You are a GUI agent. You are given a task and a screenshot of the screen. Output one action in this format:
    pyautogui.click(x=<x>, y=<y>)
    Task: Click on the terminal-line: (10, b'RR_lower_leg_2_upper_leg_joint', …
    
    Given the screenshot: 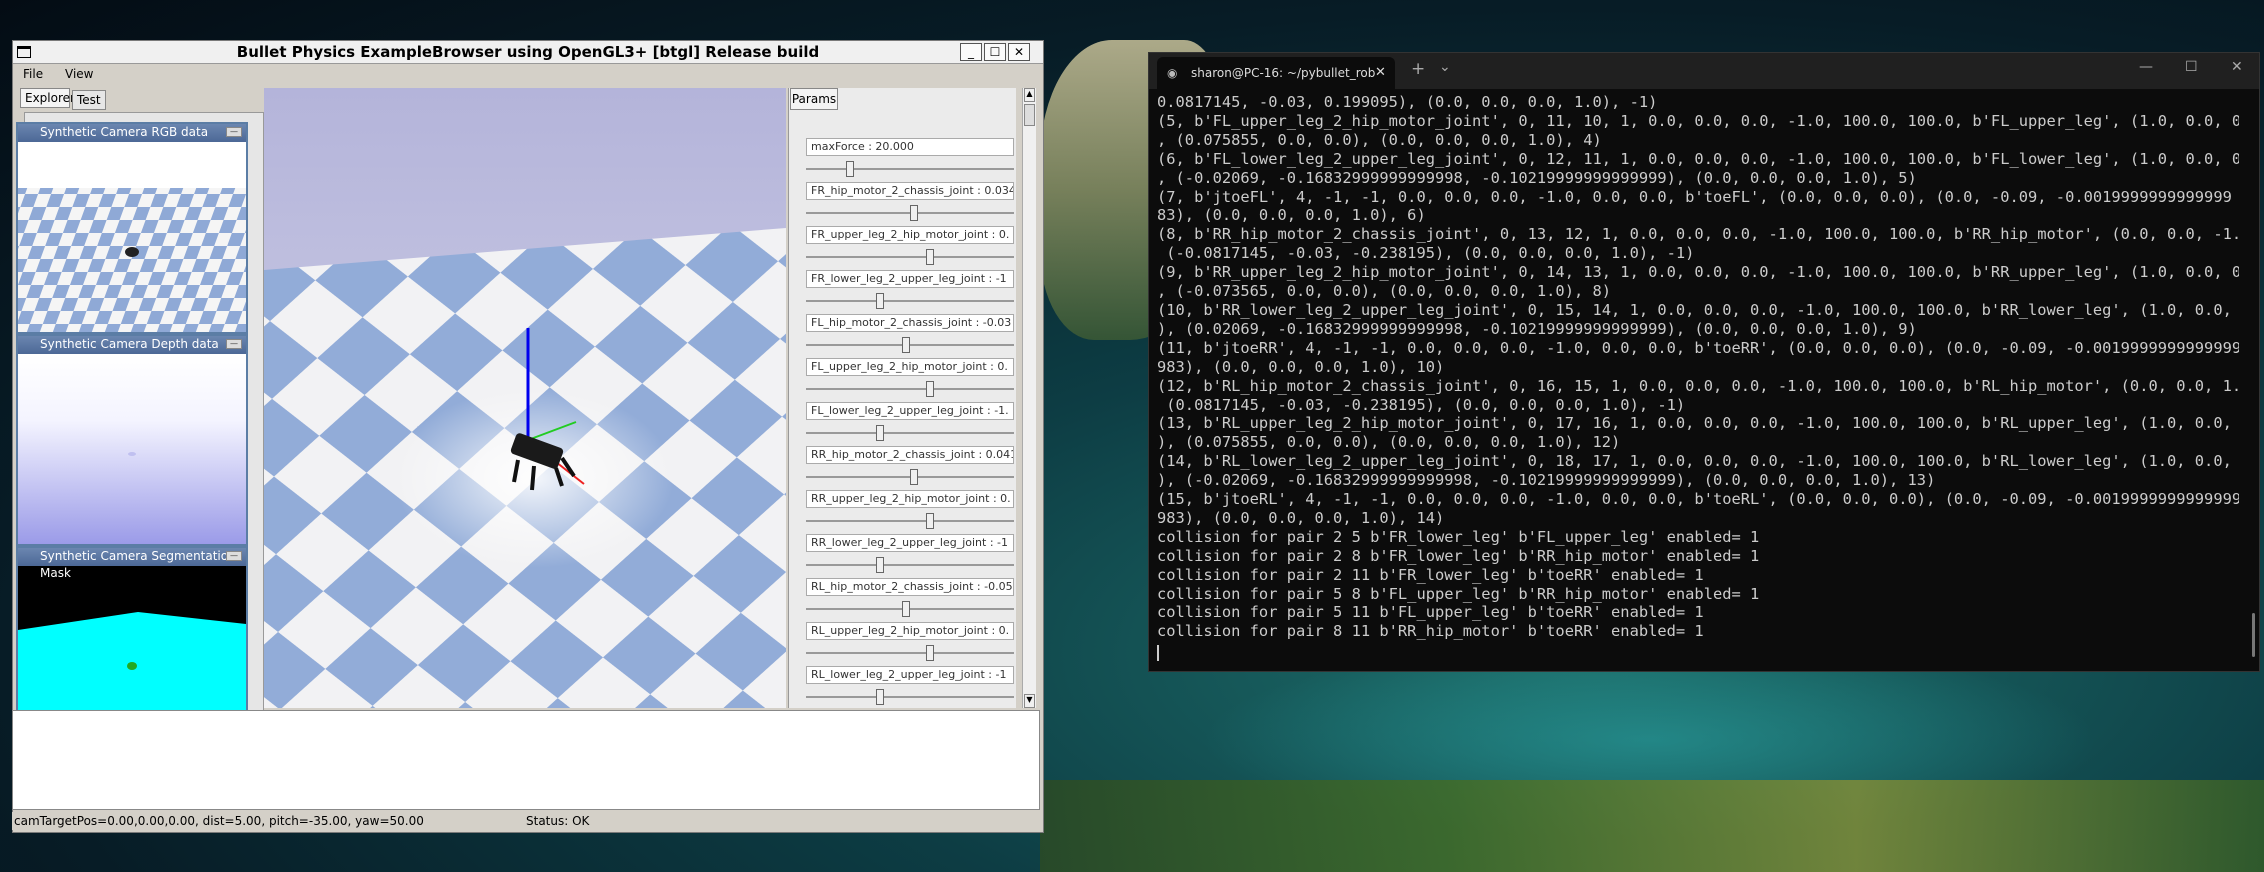 What is the action you would take?
    pyautogui.click(x=1698, y=309)
    